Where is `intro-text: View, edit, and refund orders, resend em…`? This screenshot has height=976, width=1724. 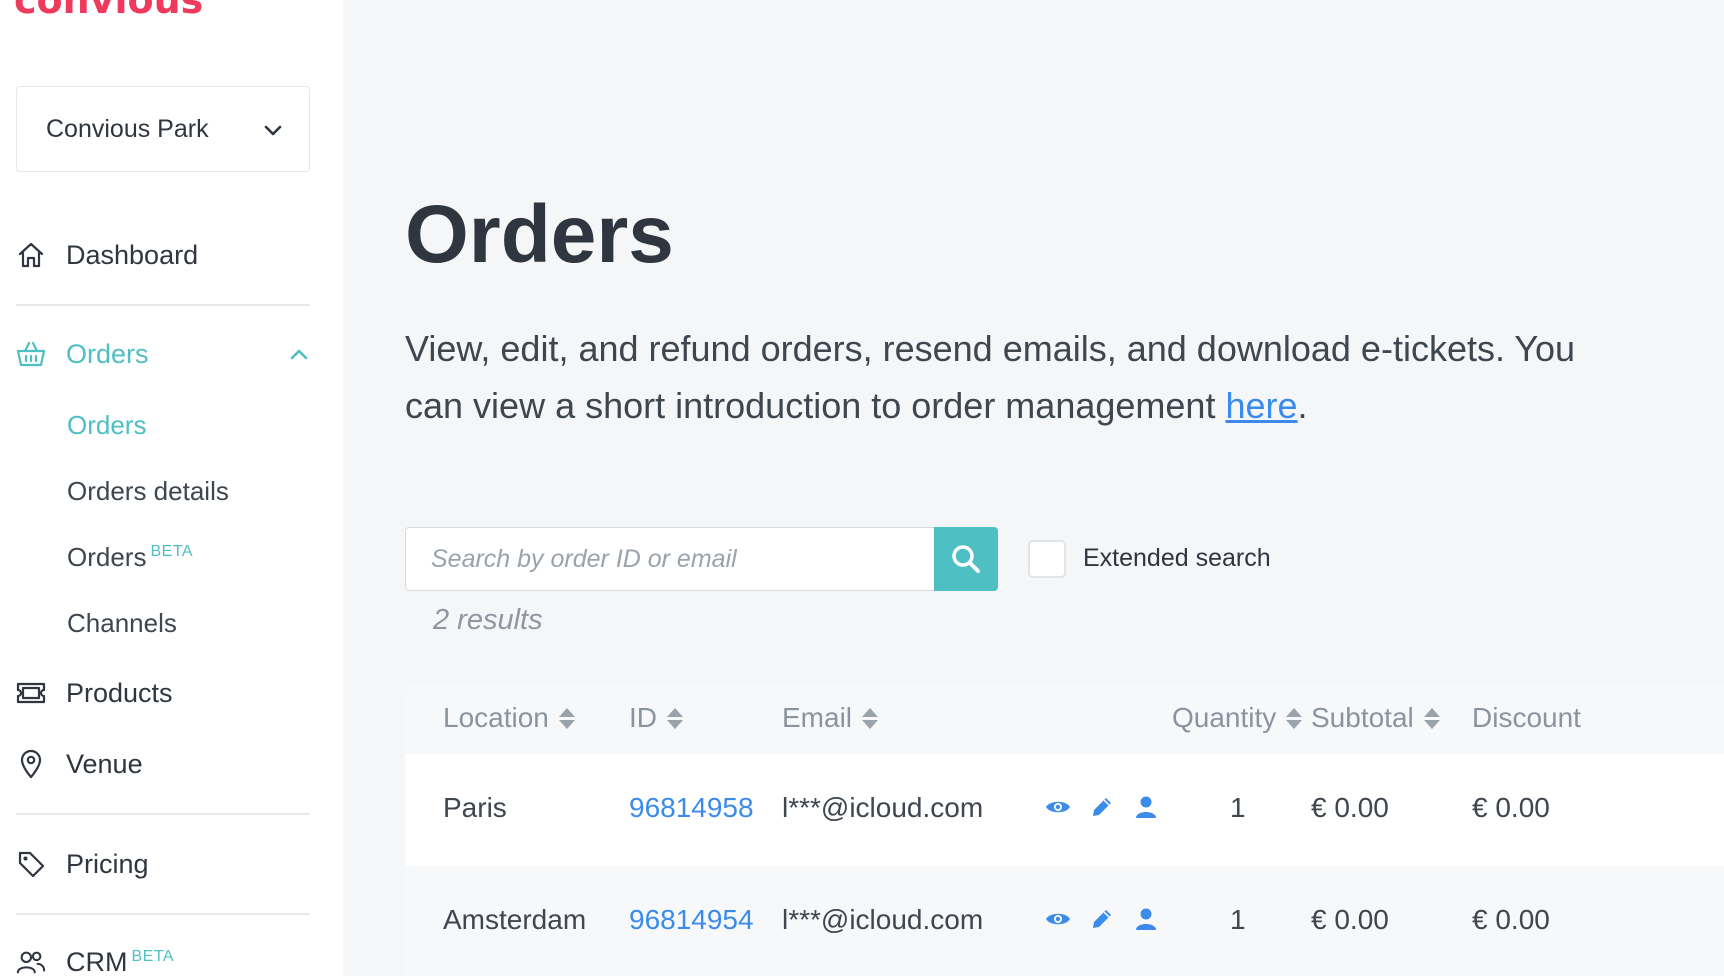
intro-text: View, edit, and refund orders, resend em… is located at coordinates (1020, 377).